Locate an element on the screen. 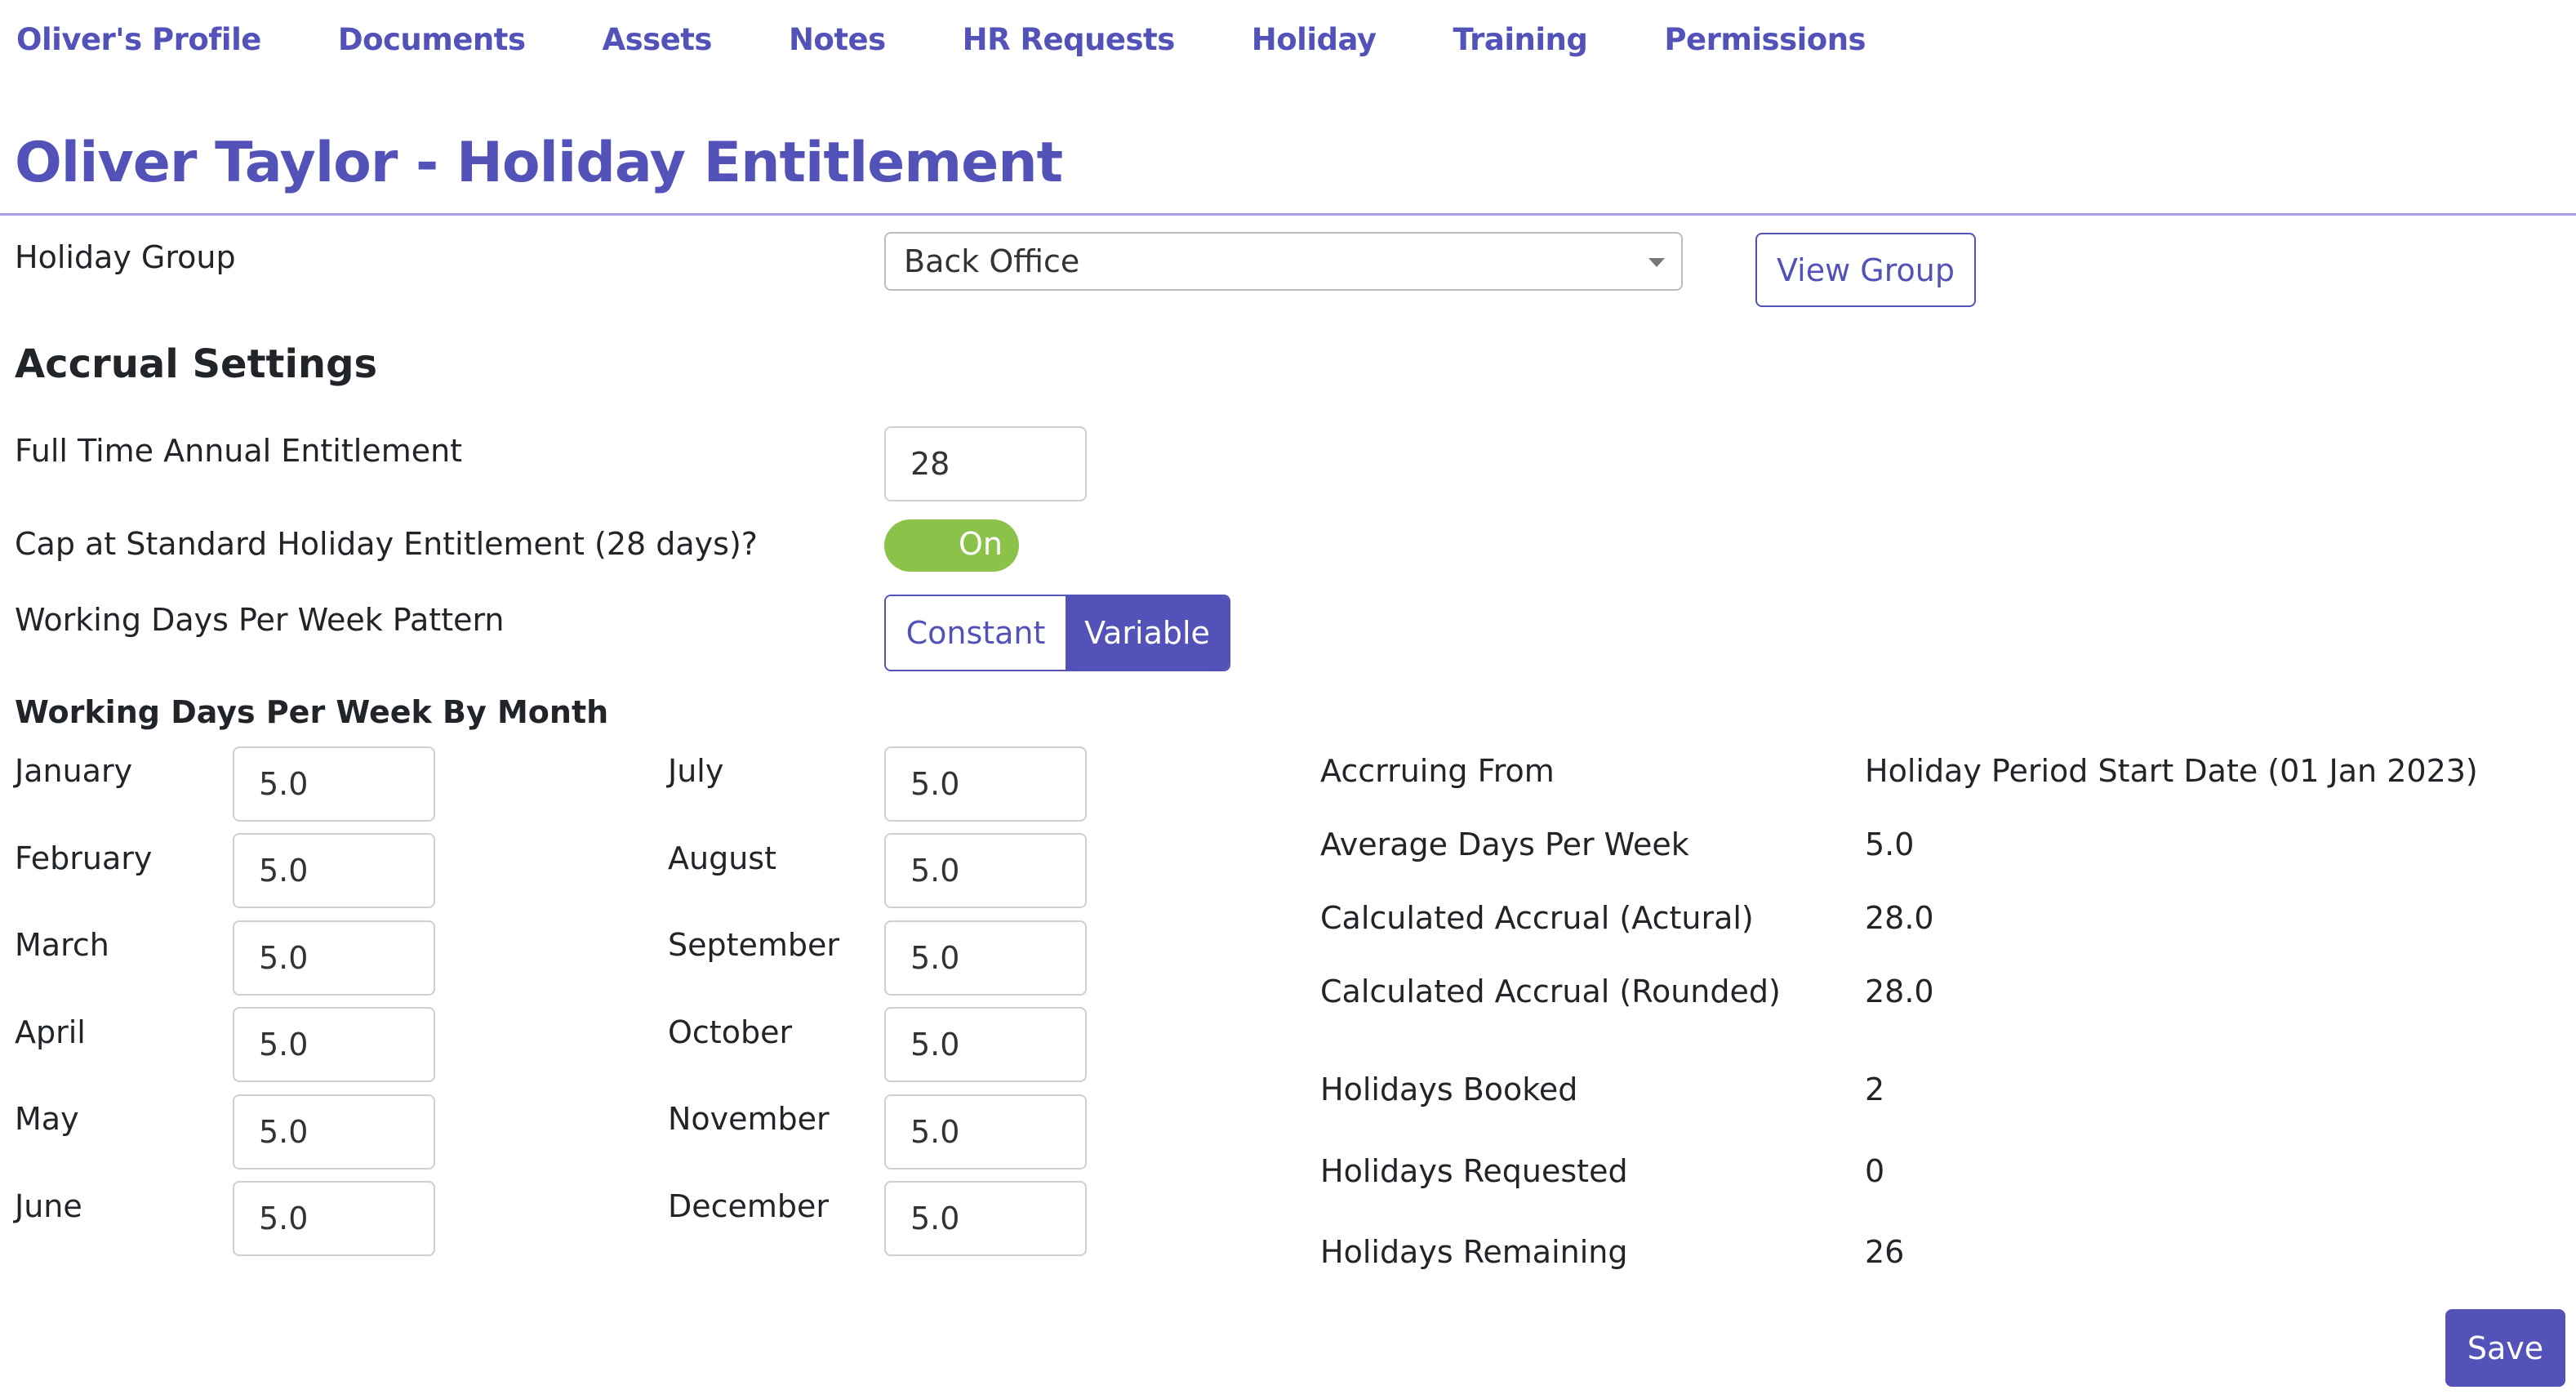 The image size is (2576, 1399). month-label-december: December is located at coordinates (749, 1206).